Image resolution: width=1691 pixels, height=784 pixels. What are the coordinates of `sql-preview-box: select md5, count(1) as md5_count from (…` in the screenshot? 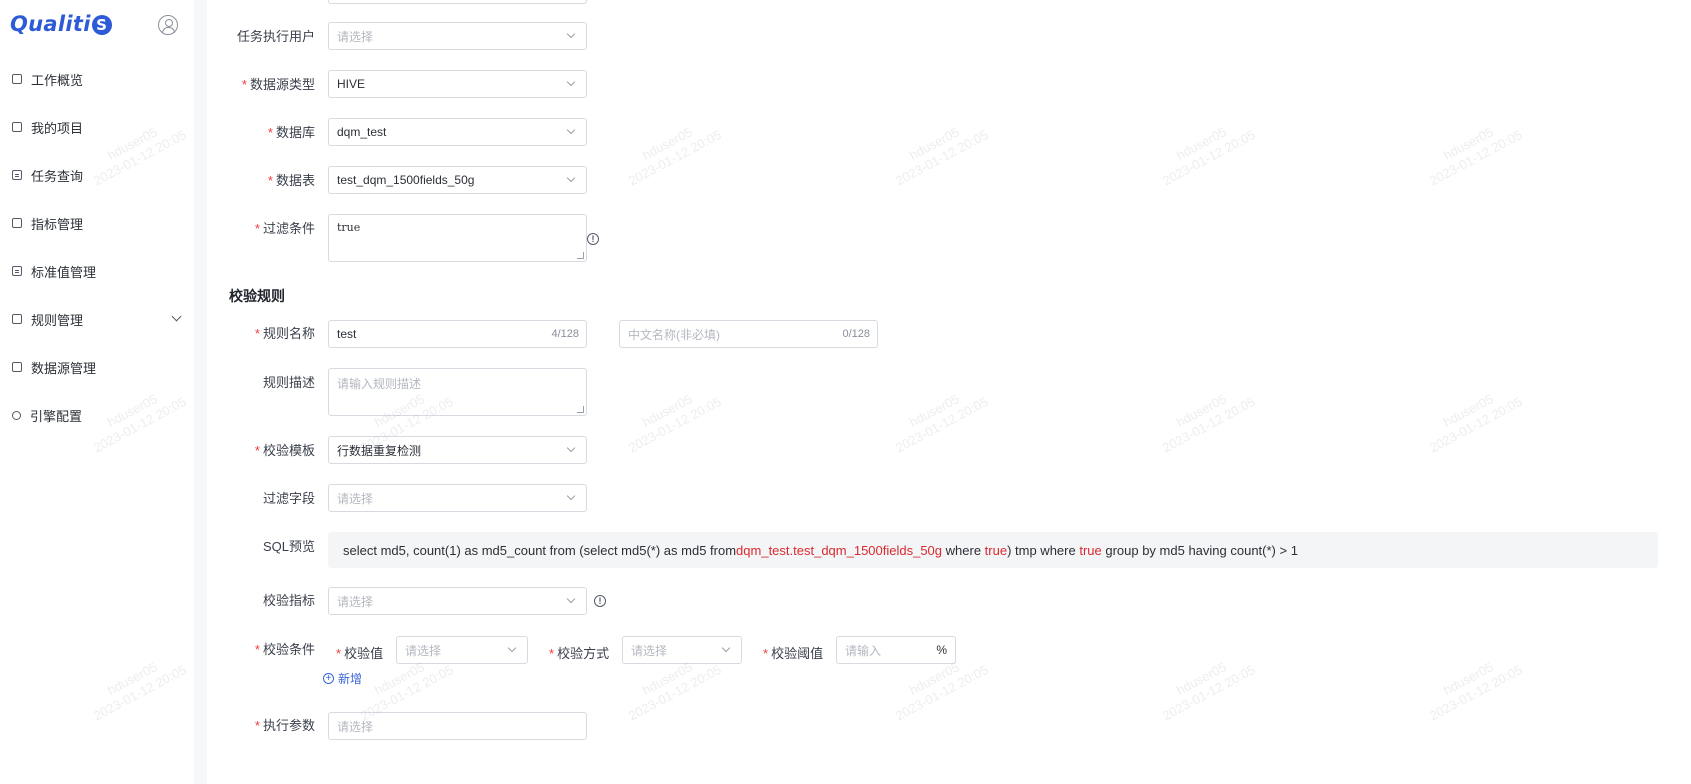 It's located at (993, 550).